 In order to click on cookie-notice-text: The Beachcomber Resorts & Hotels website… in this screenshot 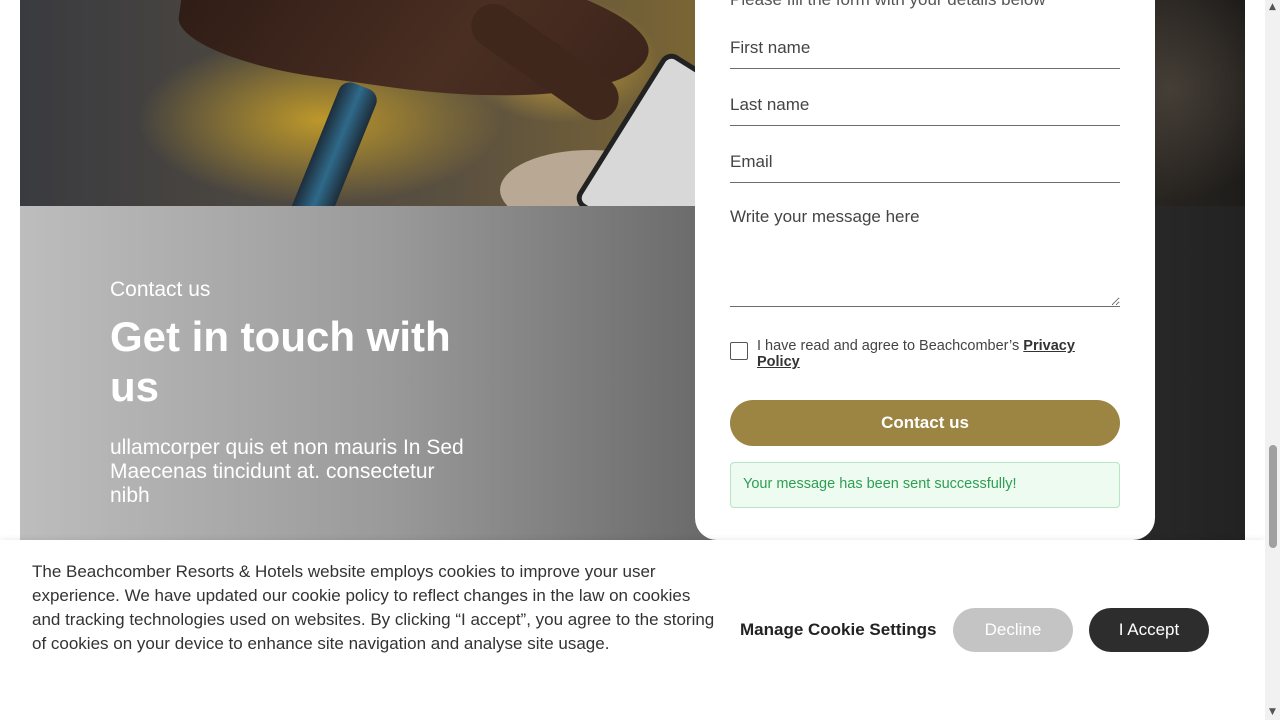, I will do `click(373, 607)`.